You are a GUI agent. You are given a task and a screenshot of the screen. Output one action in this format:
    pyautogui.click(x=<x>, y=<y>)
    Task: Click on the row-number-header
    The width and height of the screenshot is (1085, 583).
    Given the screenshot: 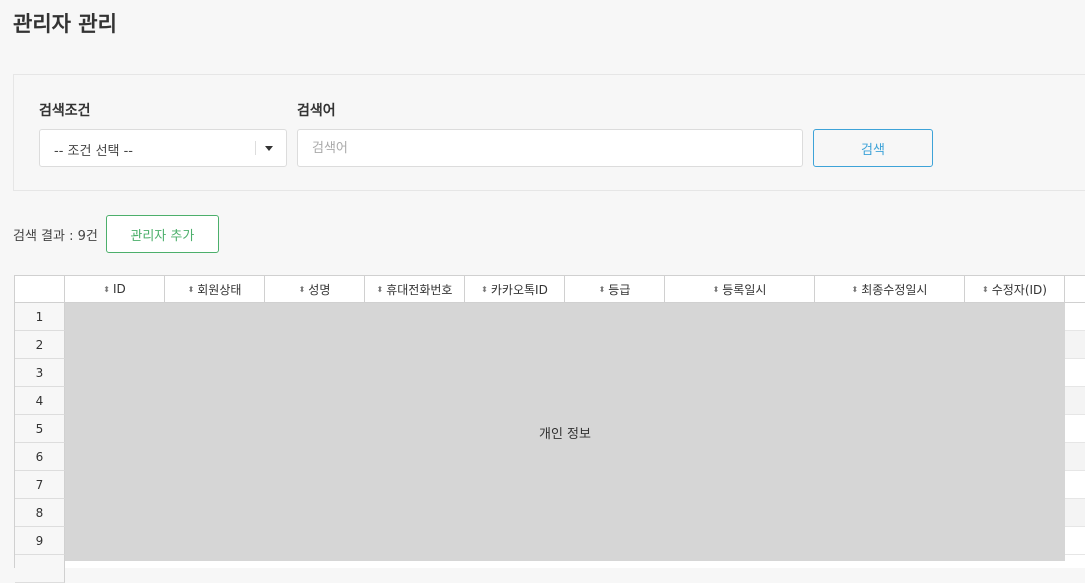 What is the action you would take?
    pyautogui.click(x=40, y=289)
    